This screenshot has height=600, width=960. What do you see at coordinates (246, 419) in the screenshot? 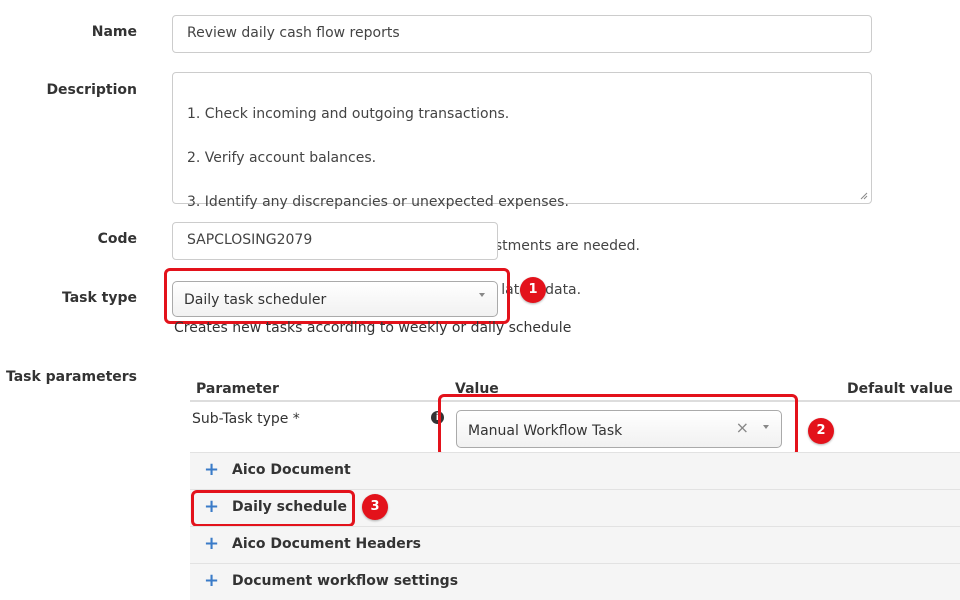
I see `subtask-type-label: Sub-Task type *` at bounding box center [246, 419].